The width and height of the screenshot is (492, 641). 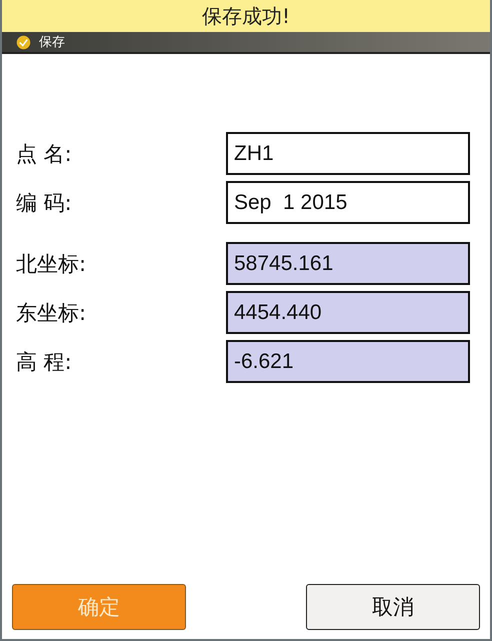 What do you see at coordinates (348, 361) in the screenshot?
I see `input-field: -6.621` at bounding box center [348, 361].